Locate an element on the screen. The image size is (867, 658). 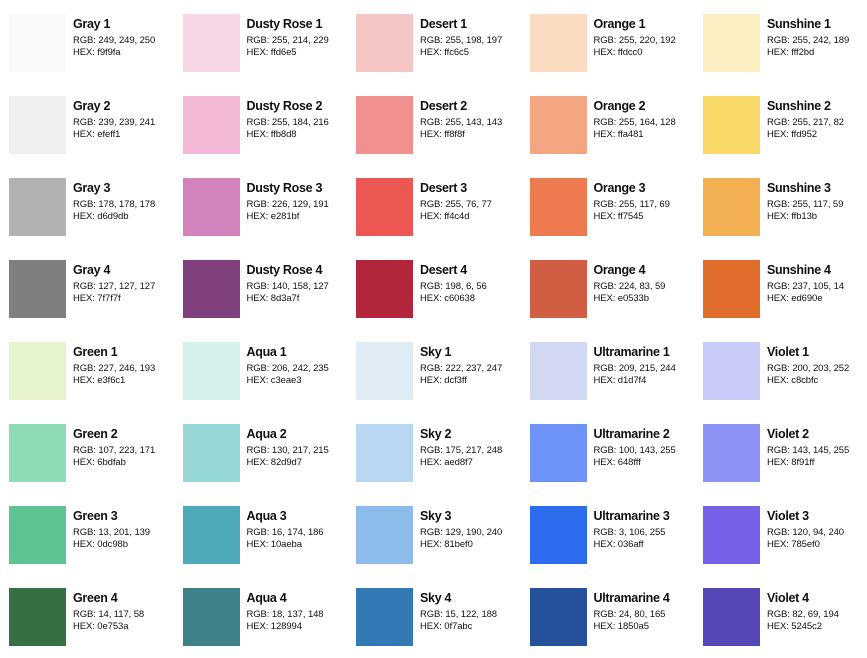
swatch-info: Ultramarine 4 RGB: 24, 80, 165 HEX: 1850a5 is located at coordinates (647, 612).